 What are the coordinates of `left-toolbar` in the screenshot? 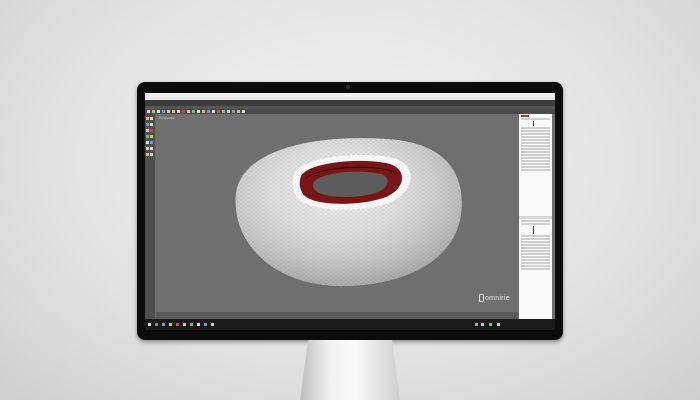 It's located at (150, 216).